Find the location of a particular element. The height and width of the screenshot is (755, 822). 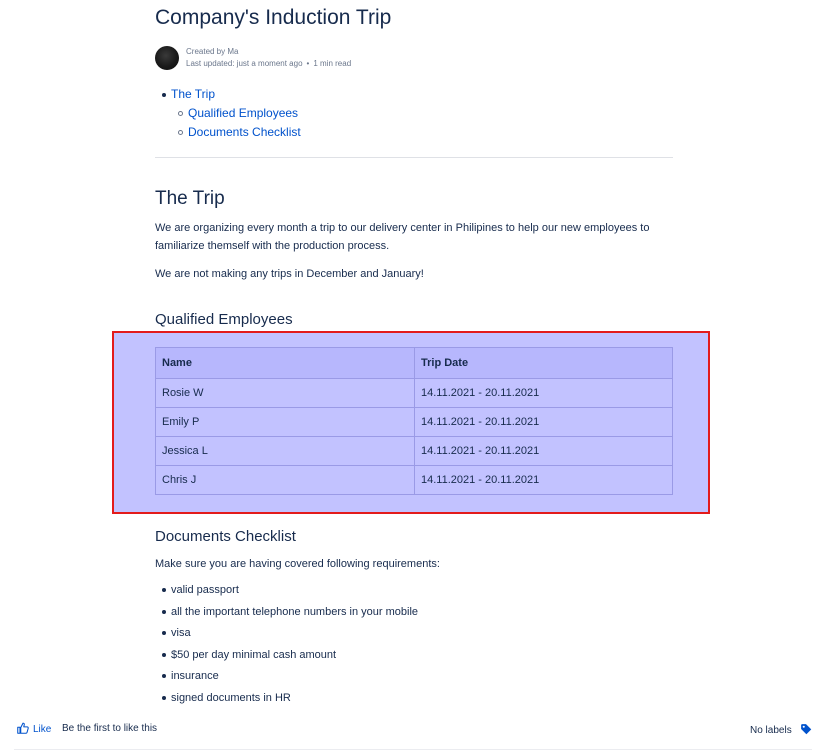

page-footer: Like Be the first to like this No labels is located at coordinates (411, 730).